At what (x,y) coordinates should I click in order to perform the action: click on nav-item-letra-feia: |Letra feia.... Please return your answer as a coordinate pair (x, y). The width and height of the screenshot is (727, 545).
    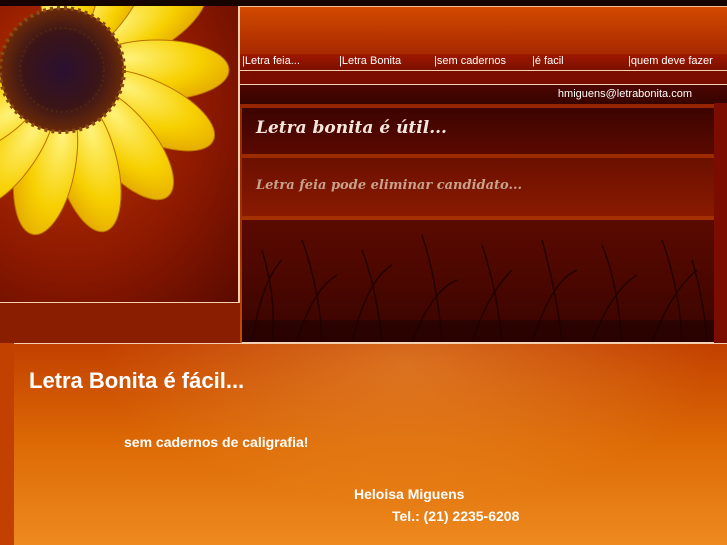
    Looking at the image, I should click on (271, 61).